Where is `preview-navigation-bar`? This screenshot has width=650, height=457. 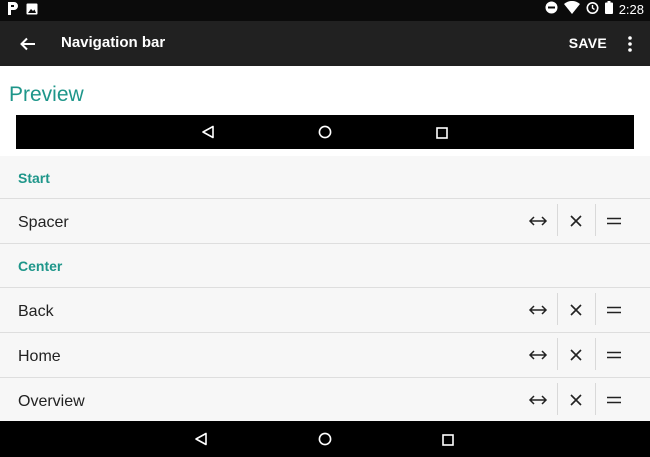 preview-navigation-bar is located at coordinates (325, 132).